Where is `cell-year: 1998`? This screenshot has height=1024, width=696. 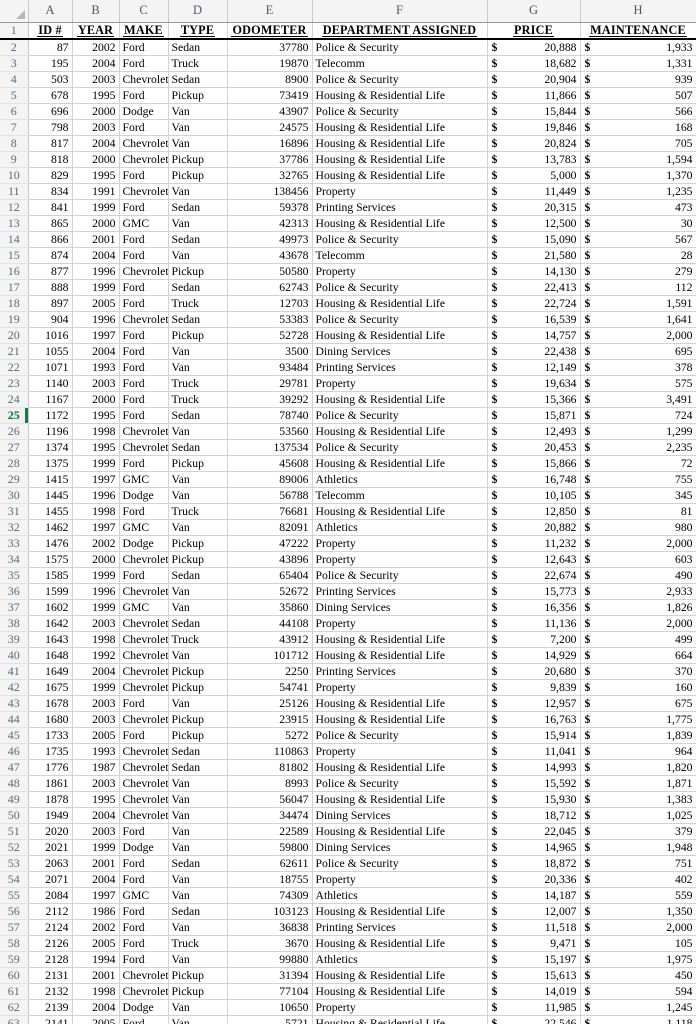 cell-year: 1998 is located at coordinates (96, 431).